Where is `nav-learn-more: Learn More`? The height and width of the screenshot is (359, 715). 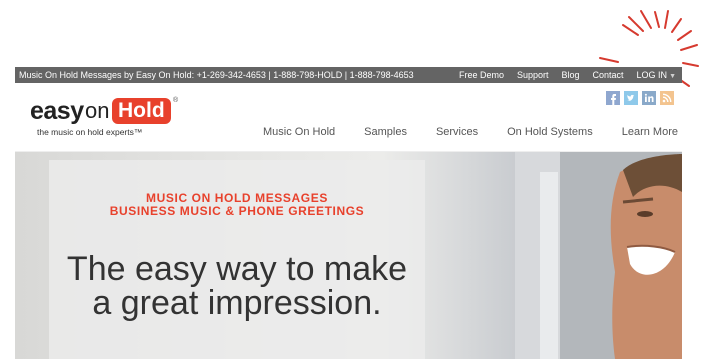
nav-learn-more: Learn More is located at coordinates (650, 132).